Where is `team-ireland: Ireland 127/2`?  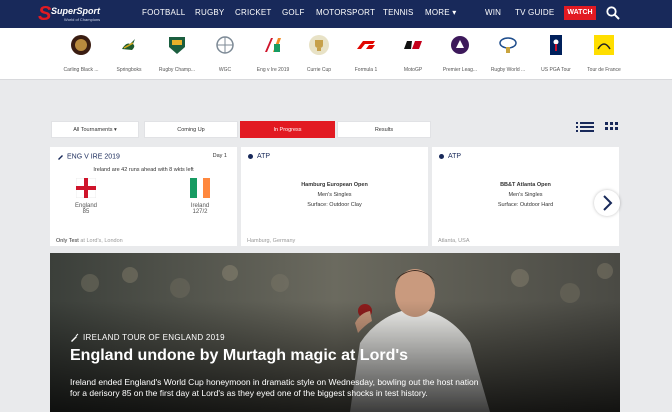
team-ireland: Ireland 127/2 is located at coordinates (200, 196).